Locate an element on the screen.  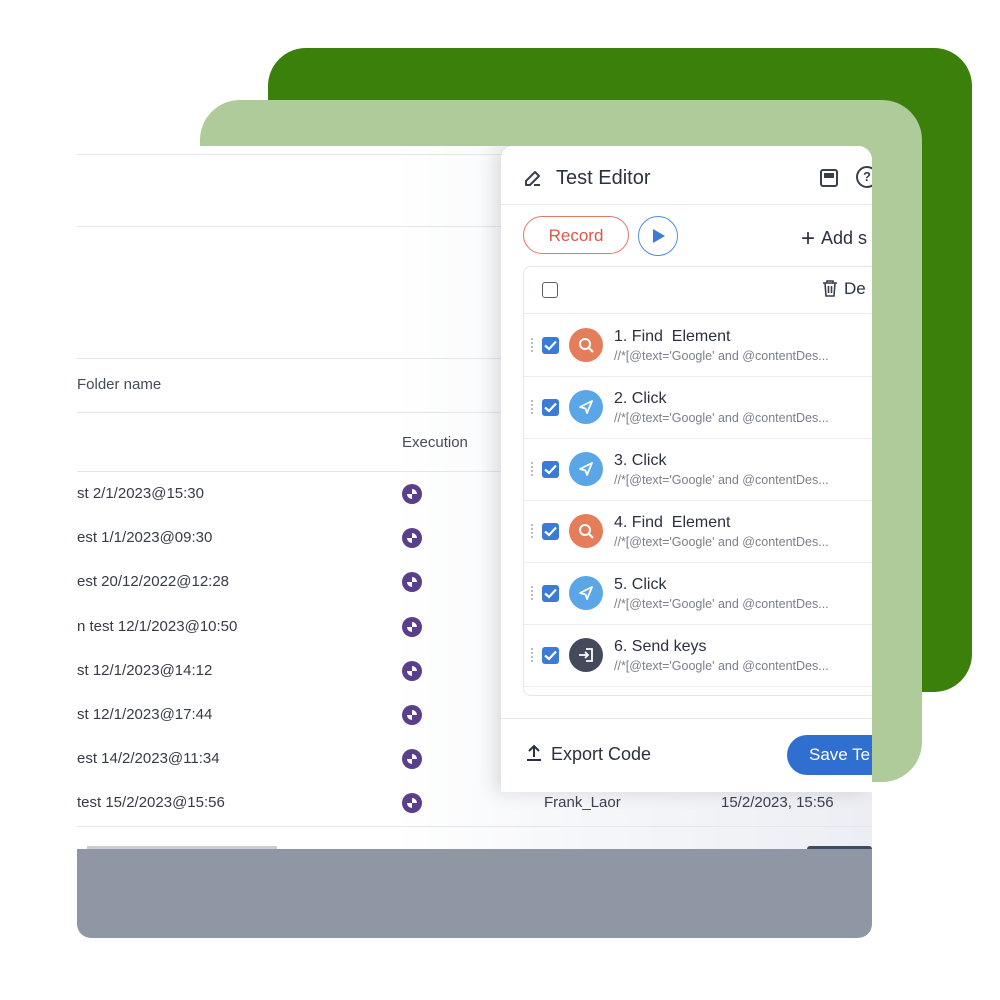
test-name: est 14/2/2023@11:34 is located at coordinates (148, 758).